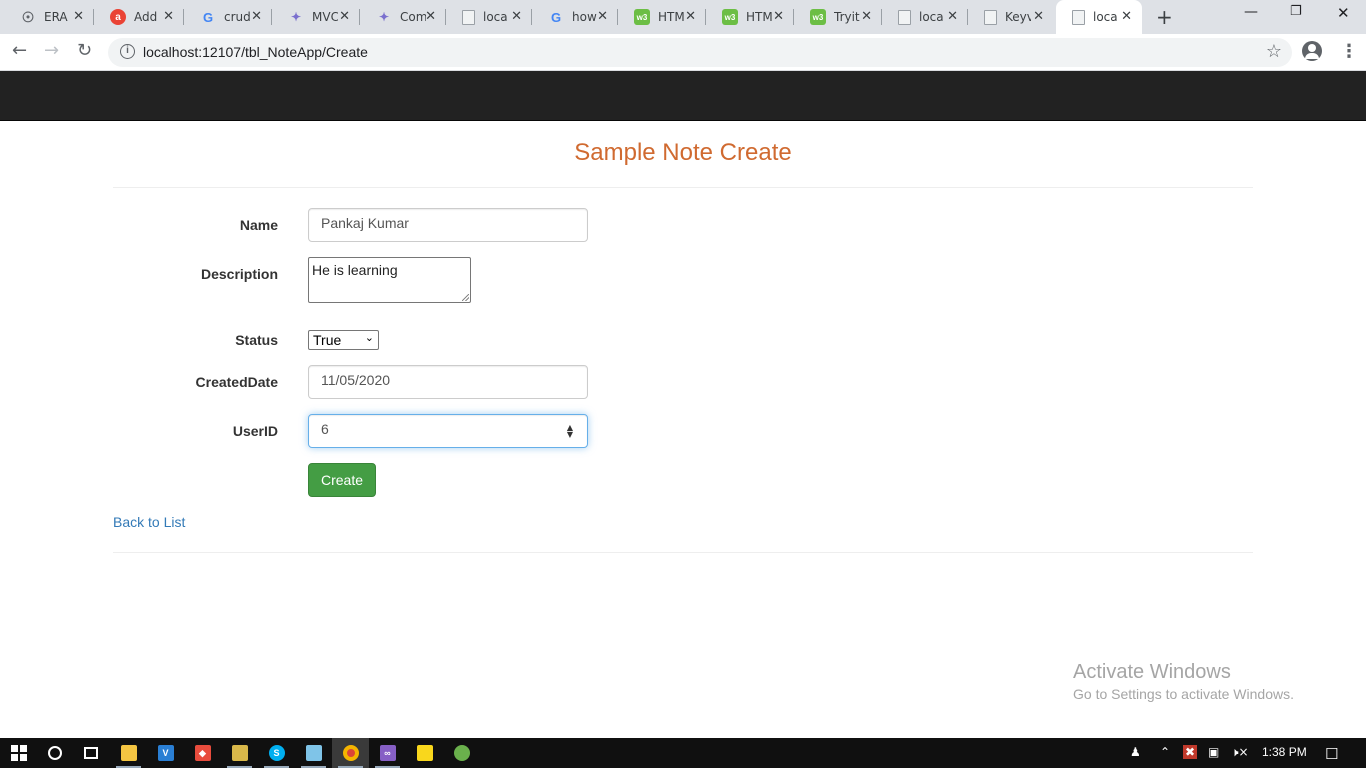 The image size is (1366, 768). I want to click on createddate-label: CreatedDate, so click(236, 382).